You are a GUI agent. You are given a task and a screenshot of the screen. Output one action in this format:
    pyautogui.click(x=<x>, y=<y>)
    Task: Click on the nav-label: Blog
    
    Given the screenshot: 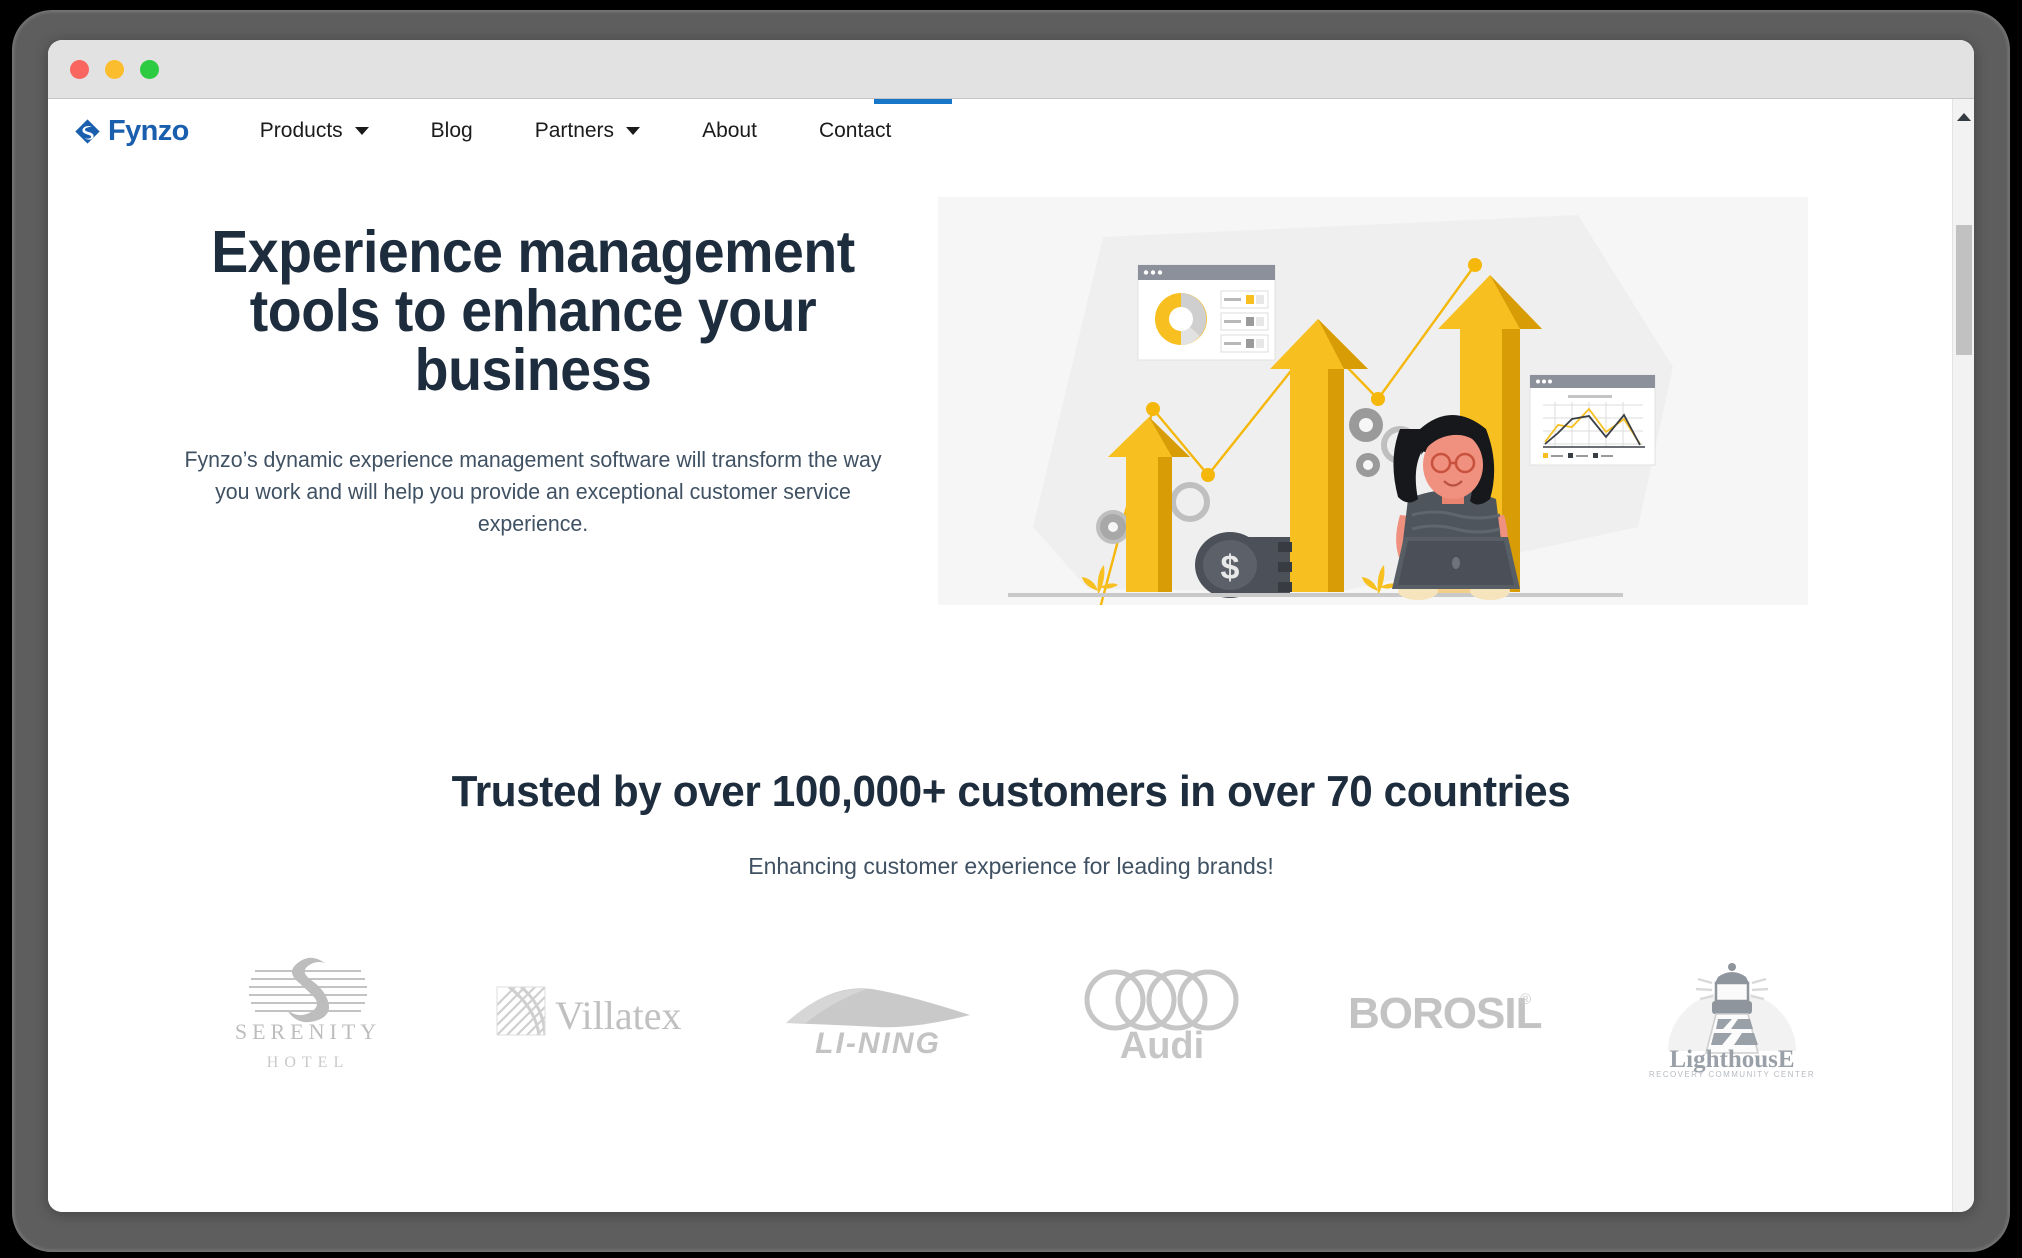 What is the action you would take?
    pyautogui.click(x=451, y=130)
    